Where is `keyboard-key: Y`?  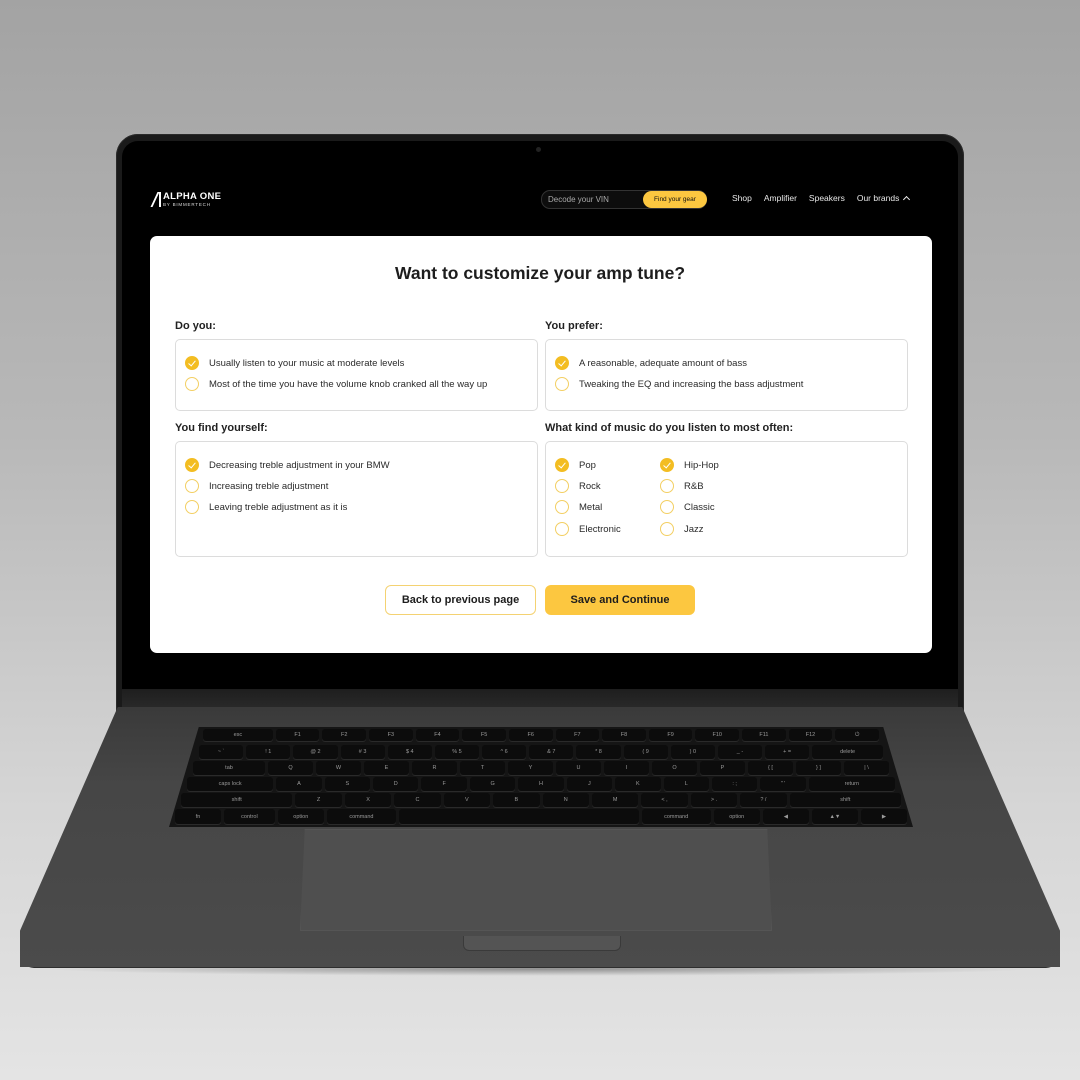 keyboard-key: Y is located at coordinates (530, 768).